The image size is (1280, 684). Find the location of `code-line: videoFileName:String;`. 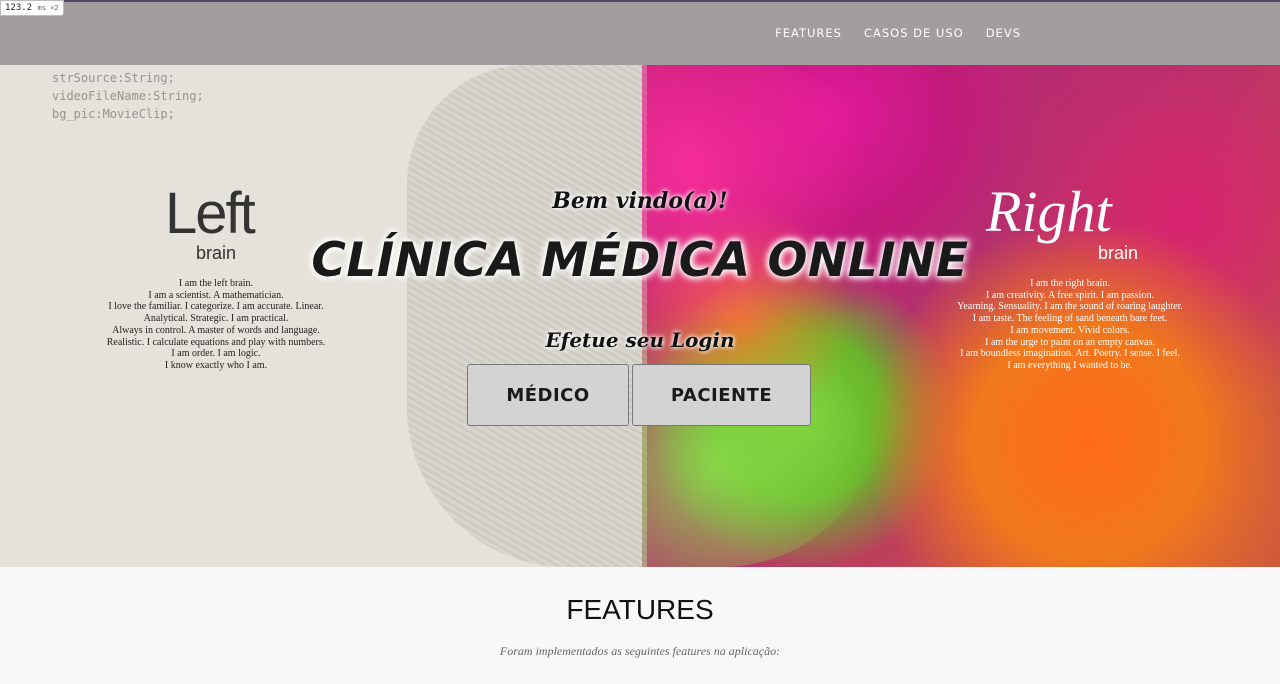

code-line: videoFileName:String; is located at coordinates (128, 96).